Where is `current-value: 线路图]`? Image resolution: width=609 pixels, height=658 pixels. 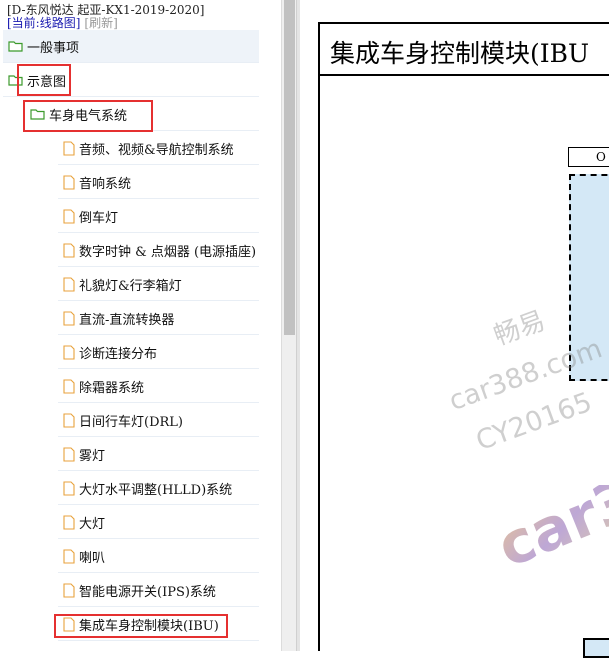 current-value: 线路图] is located at coordinates (60, 23).